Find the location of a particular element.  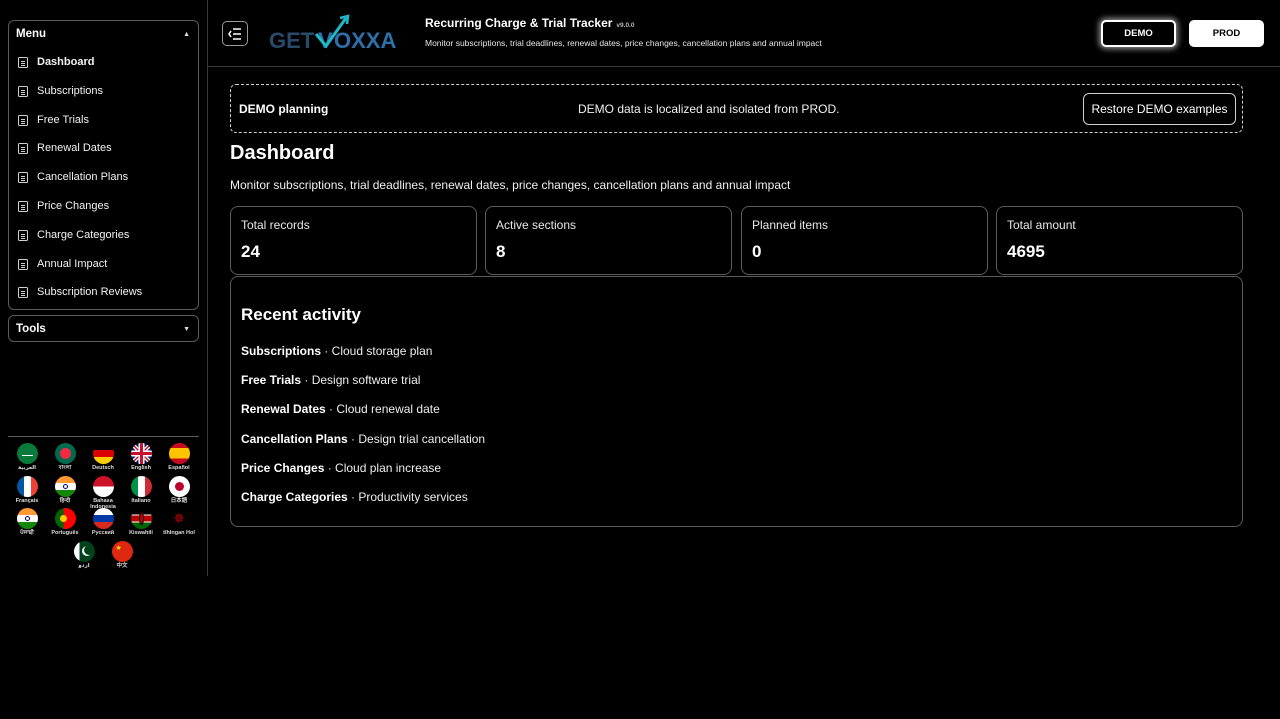

collapse-menu-icon is located at coordinates (234, 33).